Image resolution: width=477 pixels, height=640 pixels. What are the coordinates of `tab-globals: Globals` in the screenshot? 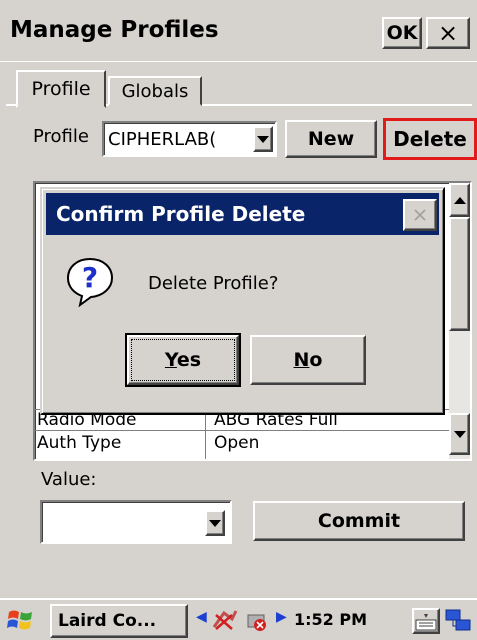 It's located at (155, 91).